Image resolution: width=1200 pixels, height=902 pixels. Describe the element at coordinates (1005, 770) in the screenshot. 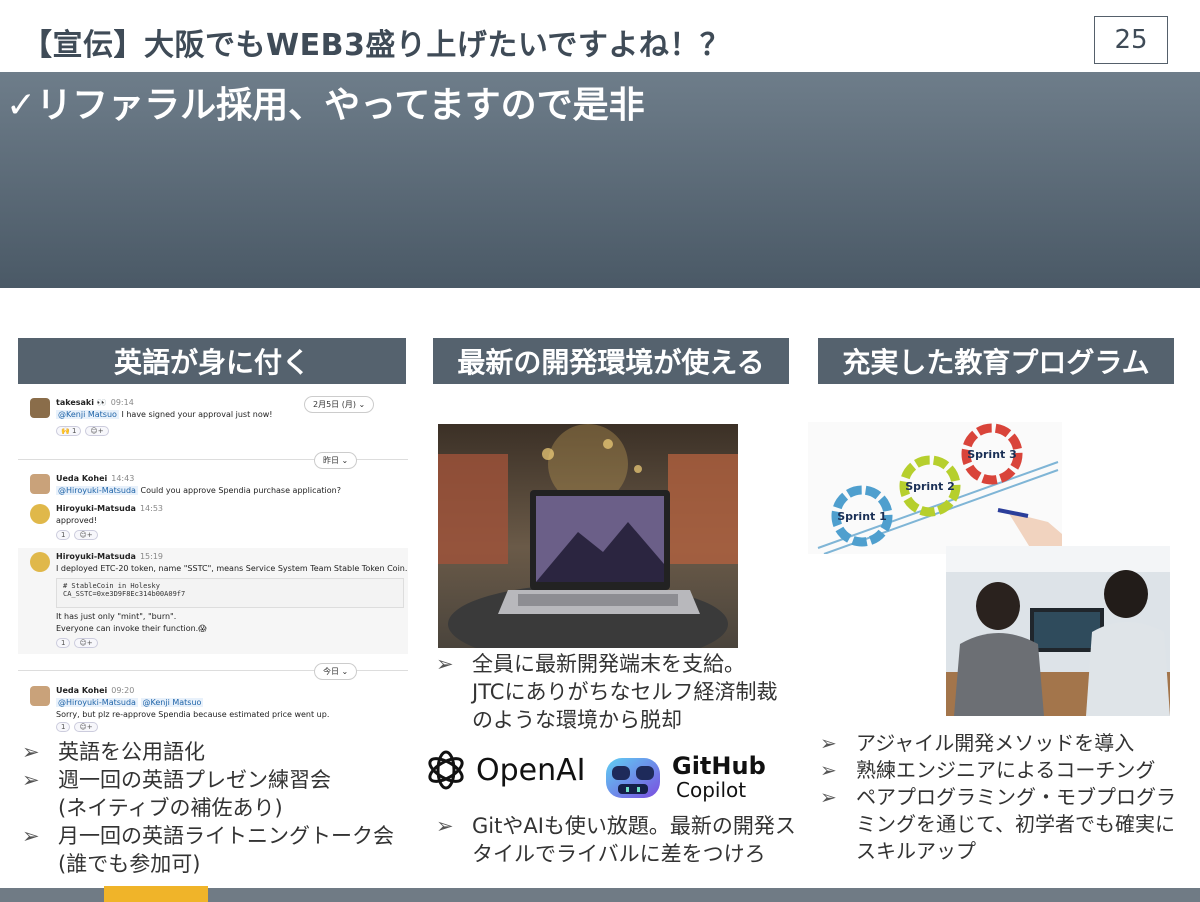

I see `bullet-item: 熟練エンジニアによるコーチング` at that location.